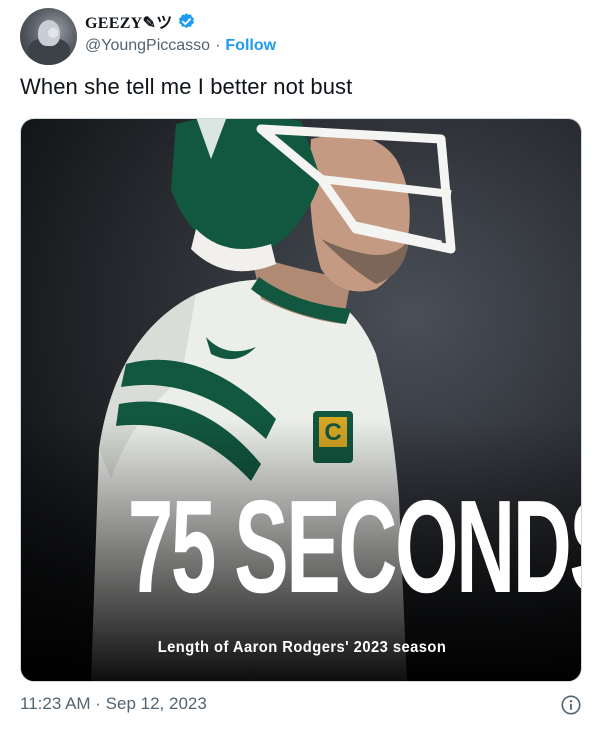  Describe the element at coordinates (186, 86) in the screenshot. I see `tweet-text: When she tell me I better not bust` at that location.